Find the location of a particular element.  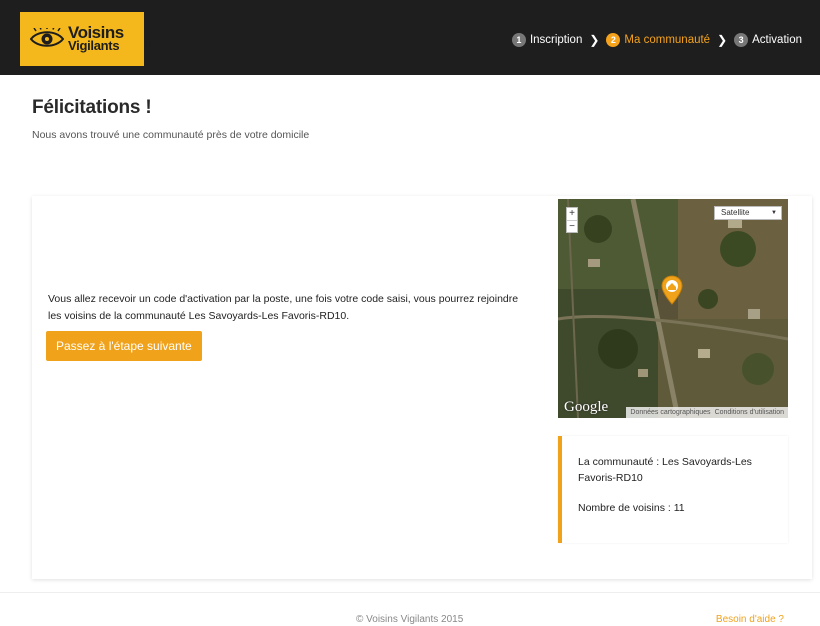

zoom-control: + − is located at coordinates (572, 220).